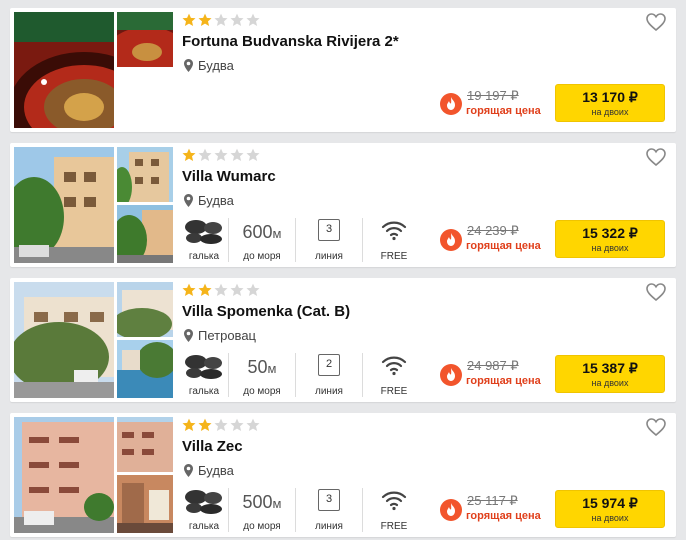 The width and height of the screenshot is (686, 540). What do you see at coordinates (262, 367) in the screenshot?
I see `distance-value: 50м` at bounding box center [262, 367].